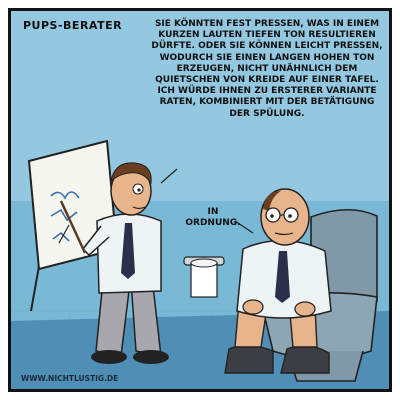 This screenshot has height=400, width=400. I want to click on website-credit: www.nichtlustig.de, so click(70, 378).